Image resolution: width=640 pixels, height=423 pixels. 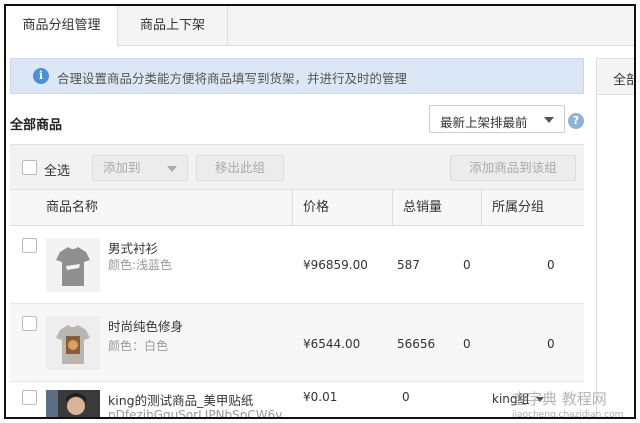 I want to click on product-sales: 587, so click(x=408, y=265).